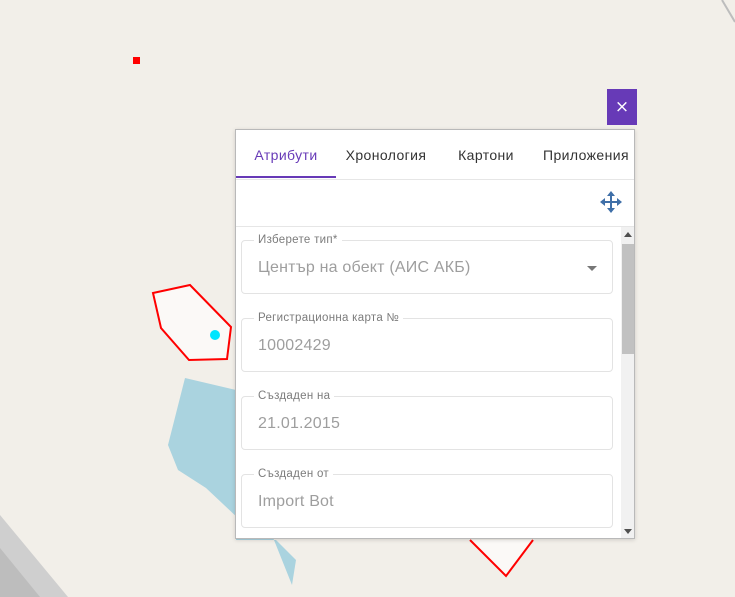 The height and width of the screenshot is (597, 735). What do you see at coordinates (435, 203) in the screenshot?
I see `panel-toolbar` at bounding box center [435, 203].